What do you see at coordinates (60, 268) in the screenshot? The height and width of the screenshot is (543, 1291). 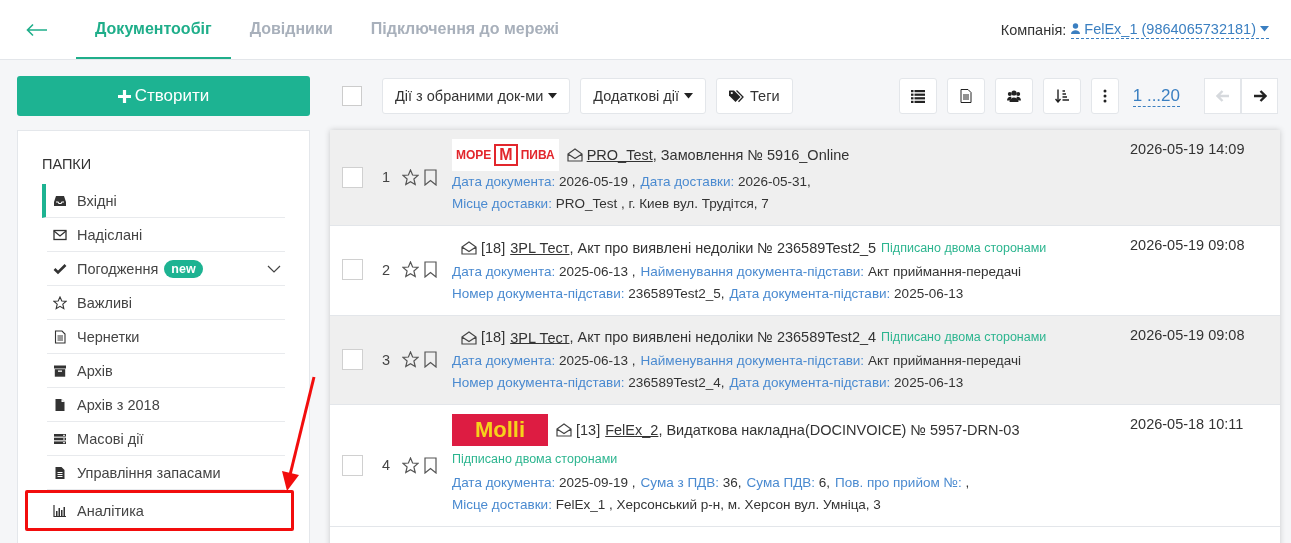 I see `checkmark-icon` at bounding box center [60, 268].